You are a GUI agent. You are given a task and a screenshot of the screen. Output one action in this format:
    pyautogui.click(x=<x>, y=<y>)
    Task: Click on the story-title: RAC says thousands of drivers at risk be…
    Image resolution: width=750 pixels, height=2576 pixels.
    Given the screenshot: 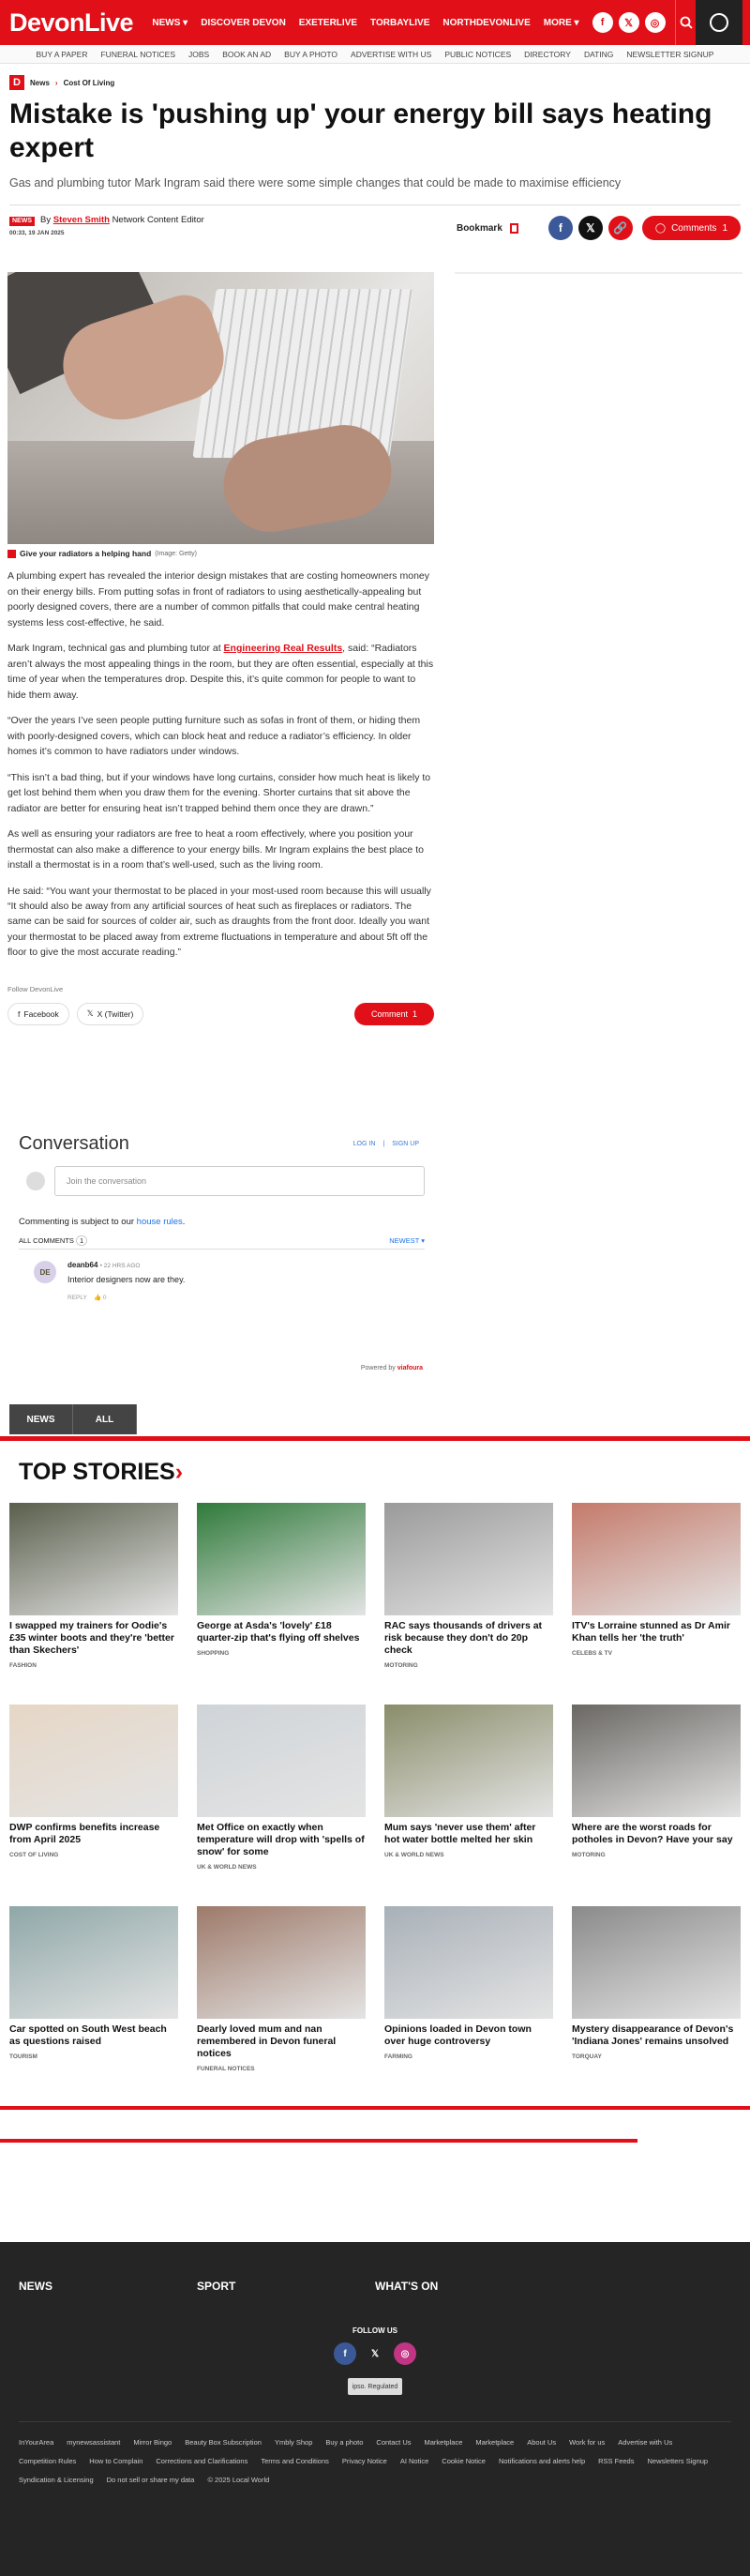 What is the action you would take?
    pyautogui.click(x=468, y=1638)
    